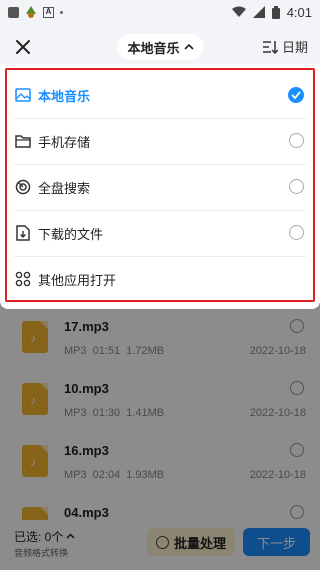 The width and height of the screenshot is (320, 570). I want to click on menu-item-label: 其他应用打开, so click(77, 280).